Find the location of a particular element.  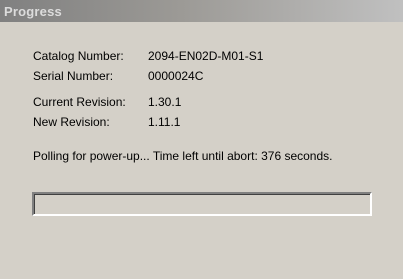

catalog-number-value: 2094-EN02D-M01-S1 is located at coordinates (206, 56).